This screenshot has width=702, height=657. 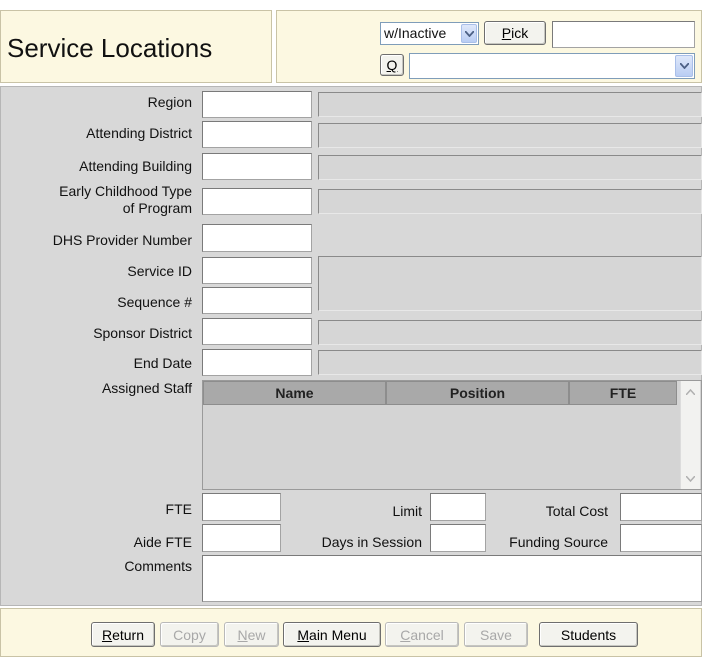 I want to click on early-childhood-description, so click(x=510, y=201).